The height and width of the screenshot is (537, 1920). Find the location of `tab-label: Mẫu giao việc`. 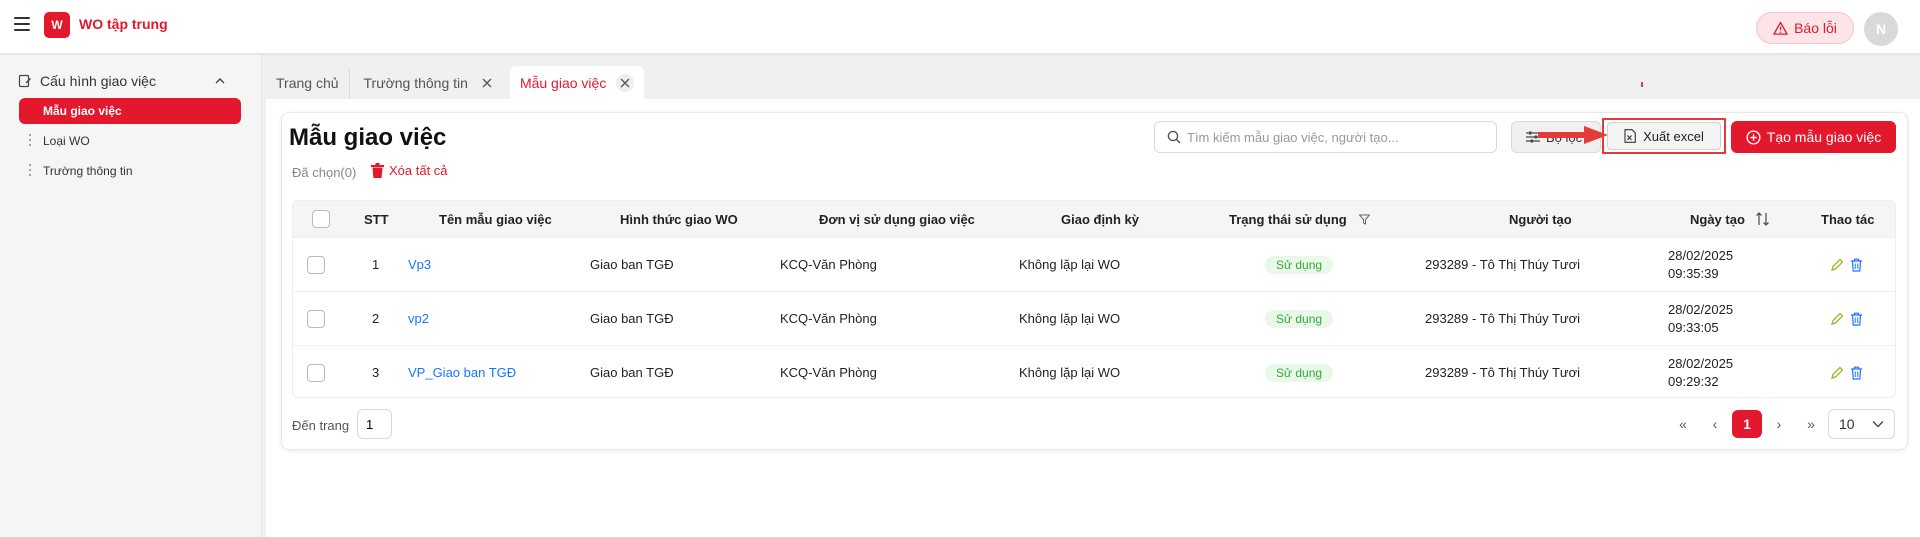

tab-label: Mẫu giao việc is located at coordinates (563, 83).